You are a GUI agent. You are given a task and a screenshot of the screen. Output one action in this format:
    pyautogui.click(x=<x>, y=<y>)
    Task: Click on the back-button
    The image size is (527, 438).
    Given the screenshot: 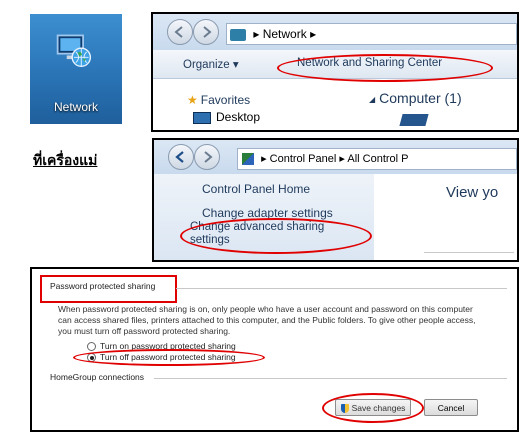 What is the action you would take?
    pyautogui.click(x=180, y=32)
    